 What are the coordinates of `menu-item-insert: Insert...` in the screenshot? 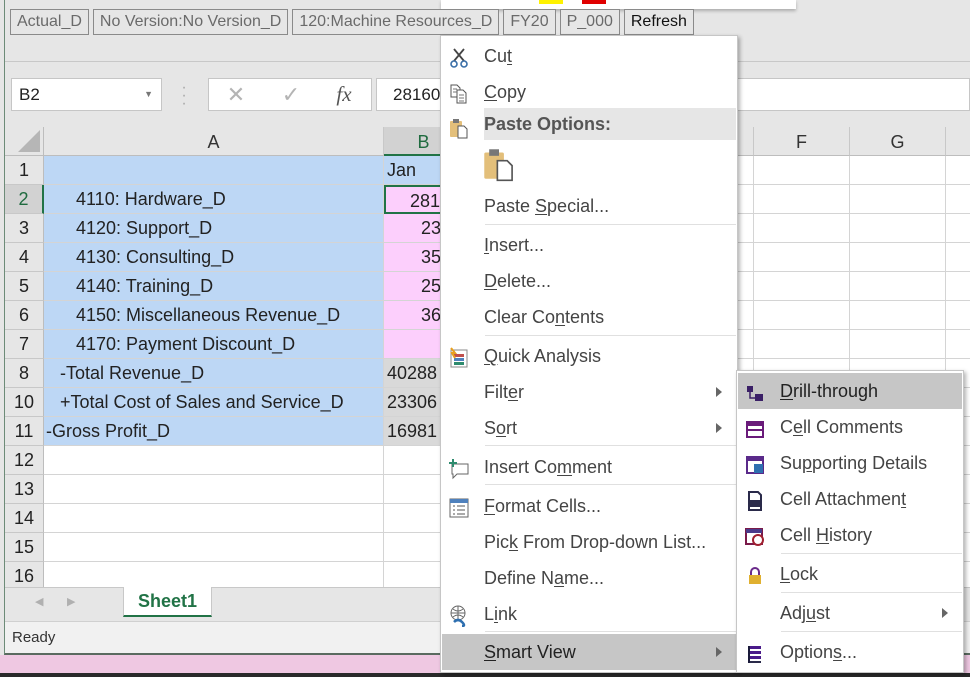 It's located at (589, 245).